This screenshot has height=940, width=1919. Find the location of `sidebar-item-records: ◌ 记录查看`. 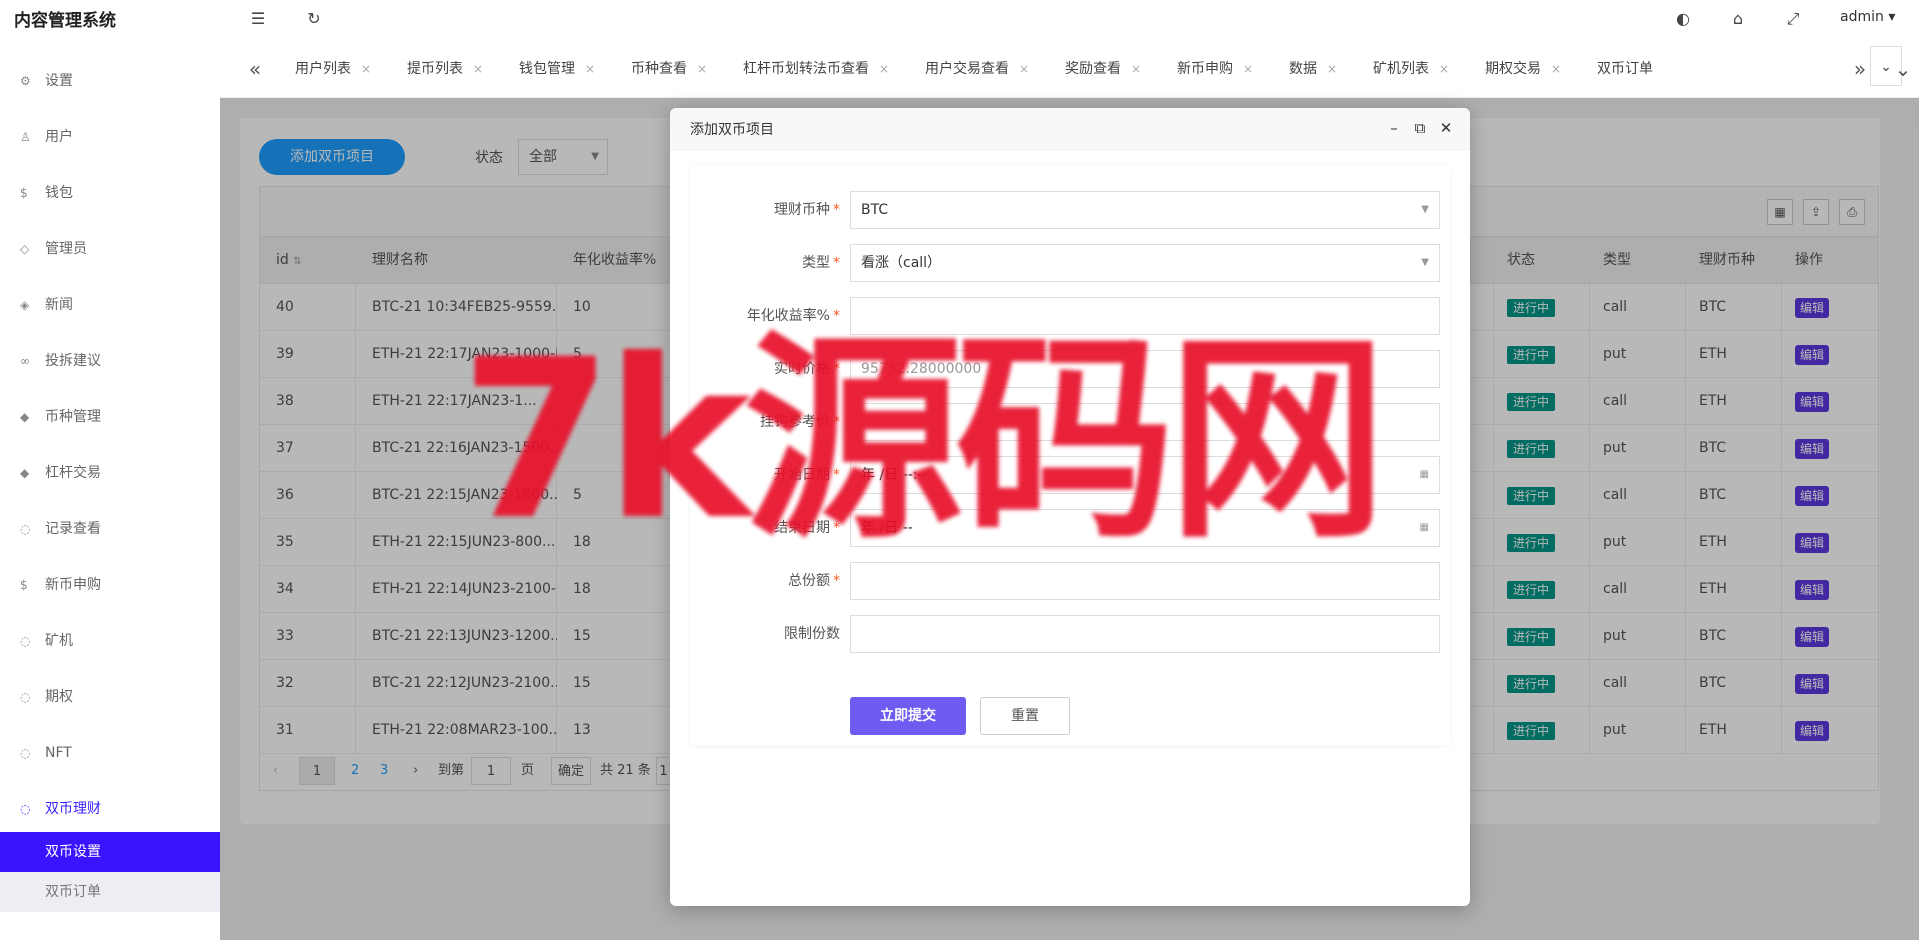

sidebar-item-records: ◌ 记录查看 is located at coordinates (110, 529).